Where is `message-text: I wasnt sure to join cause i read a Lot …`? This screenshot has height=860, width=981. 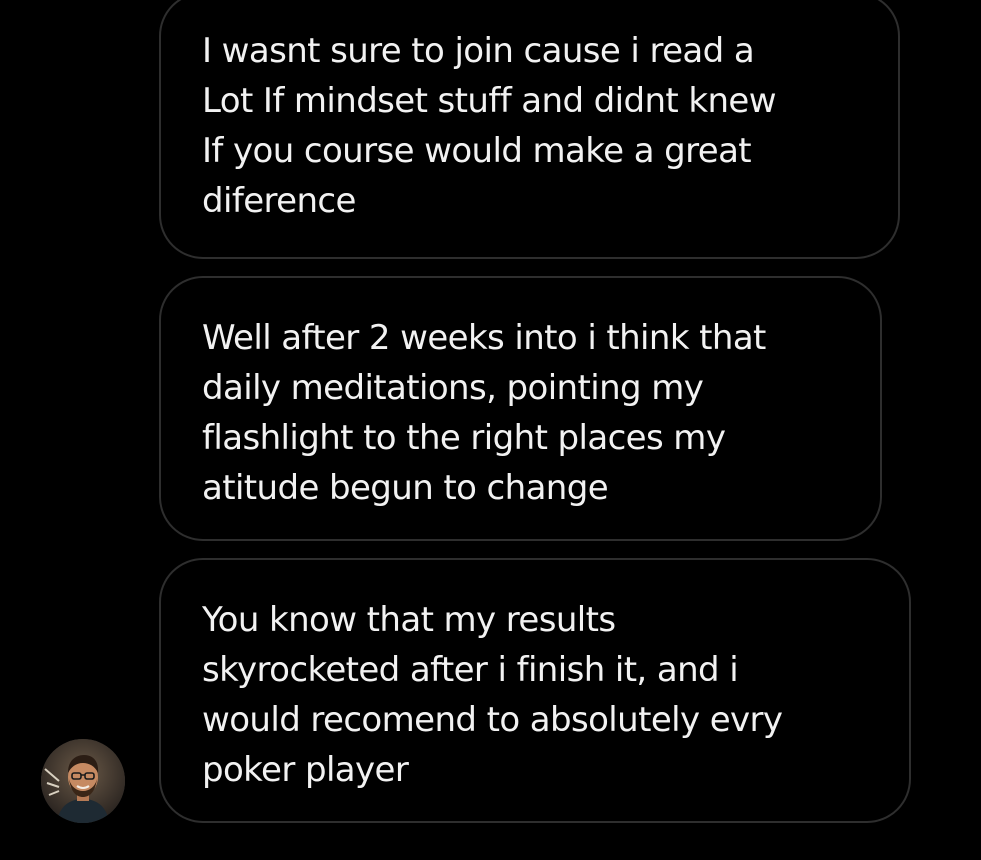 message-text: I wasnt sure to join cause i read a Lot … is located at coordinates (489, 126).